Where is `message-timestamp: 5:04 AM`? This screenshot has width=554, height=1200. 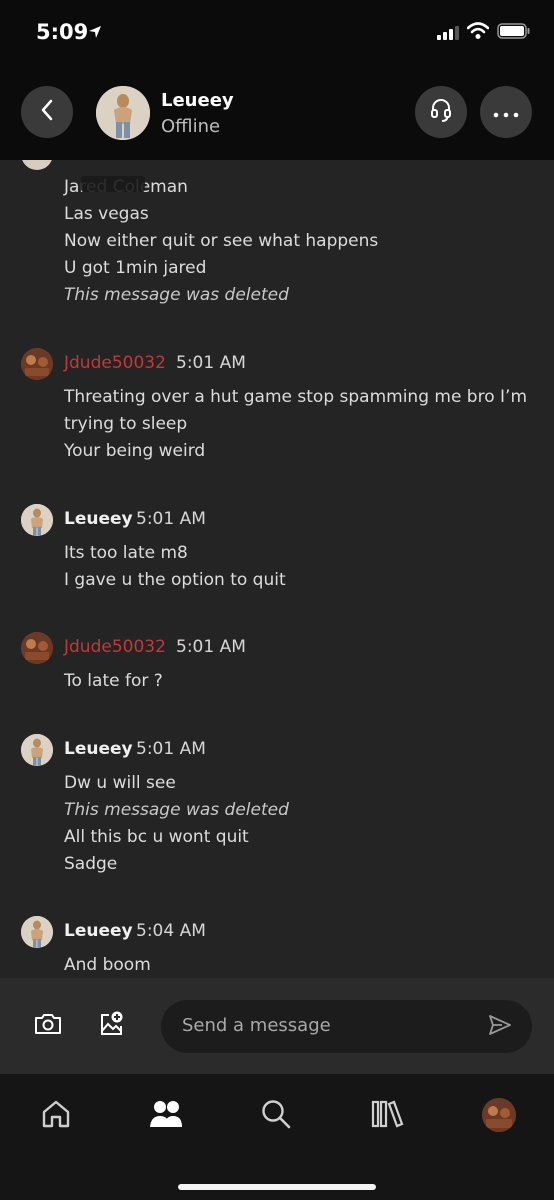
message-timestamp: 5:04 AM is located at coordinates (171, 931).